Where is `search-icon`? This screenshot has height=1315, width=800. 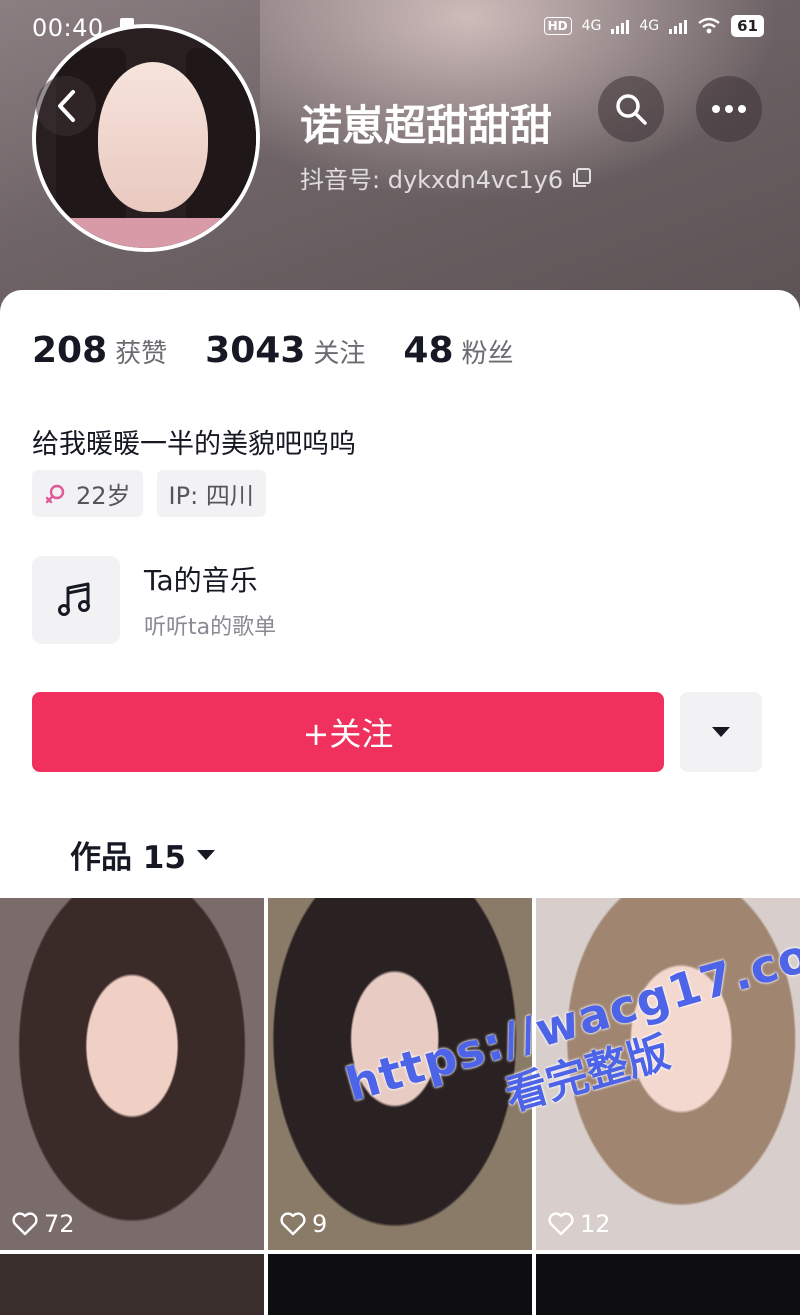 search-icon is located at coordinates (631, 109).